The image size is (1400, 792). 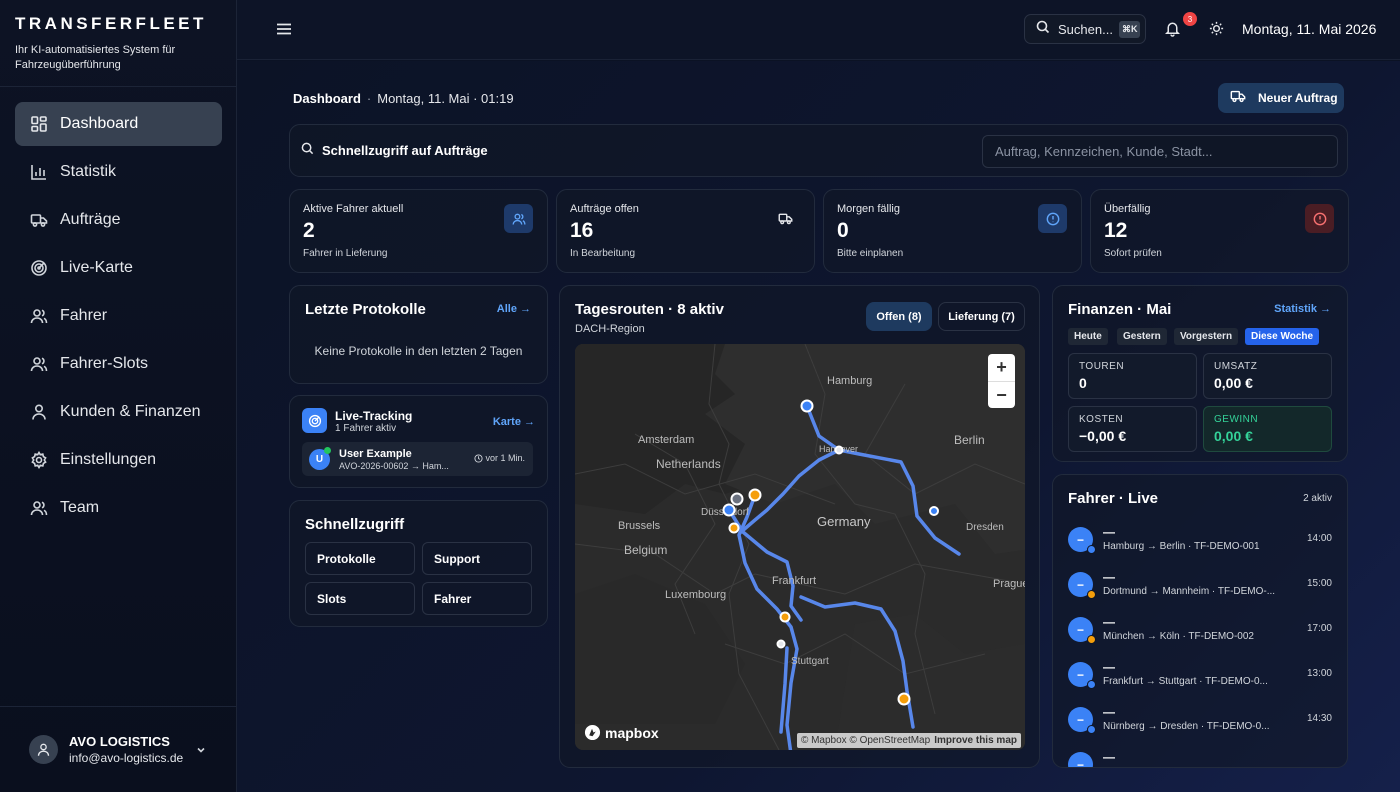 What do you see at coordinates (118, 220) in the screenshot?
I see `sidebar-item-auftraege: Aufträge` at bounding box center [118, 220].